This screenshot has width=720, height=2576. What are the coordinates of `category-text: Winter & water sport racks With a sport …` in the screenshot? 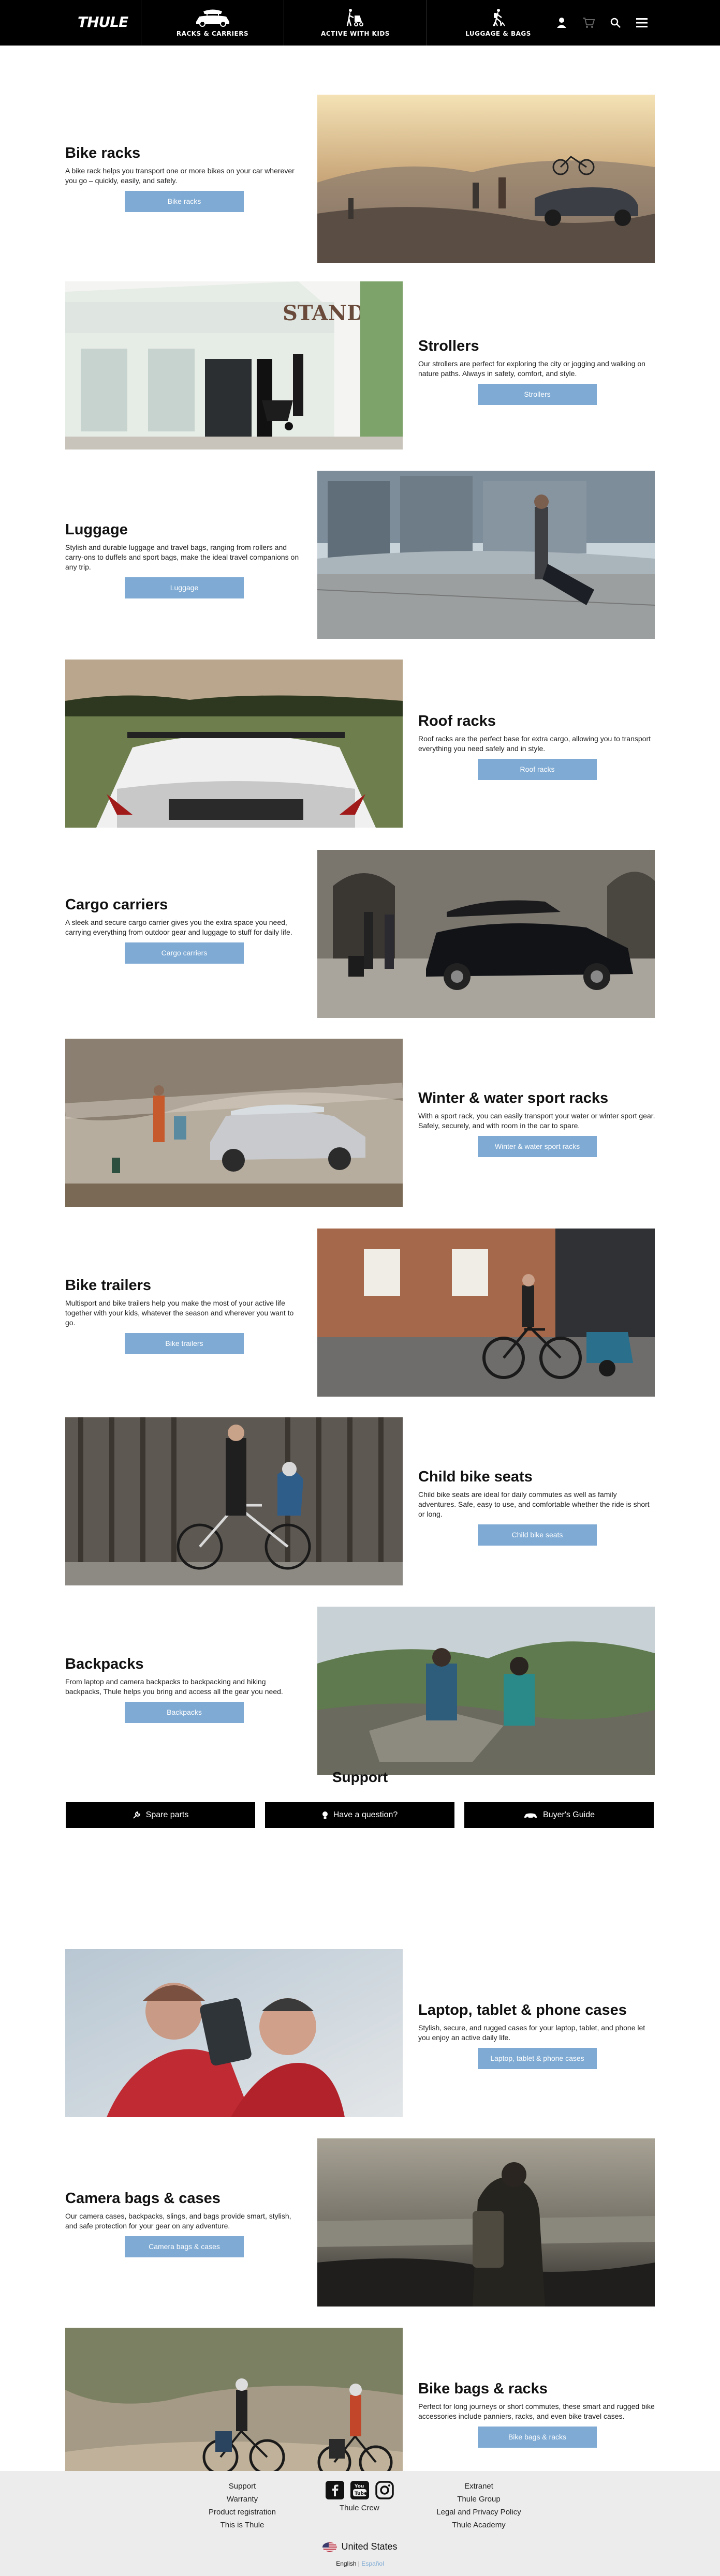 It's located at (537, 1123).